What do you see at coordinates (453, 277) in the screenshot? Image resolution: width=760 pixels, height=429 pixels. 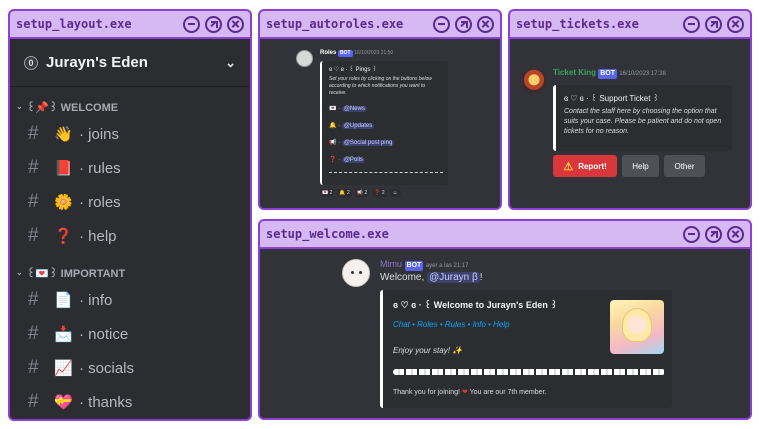 I see `user-mention: @Jurayn β` at bounding box center [453, 277].